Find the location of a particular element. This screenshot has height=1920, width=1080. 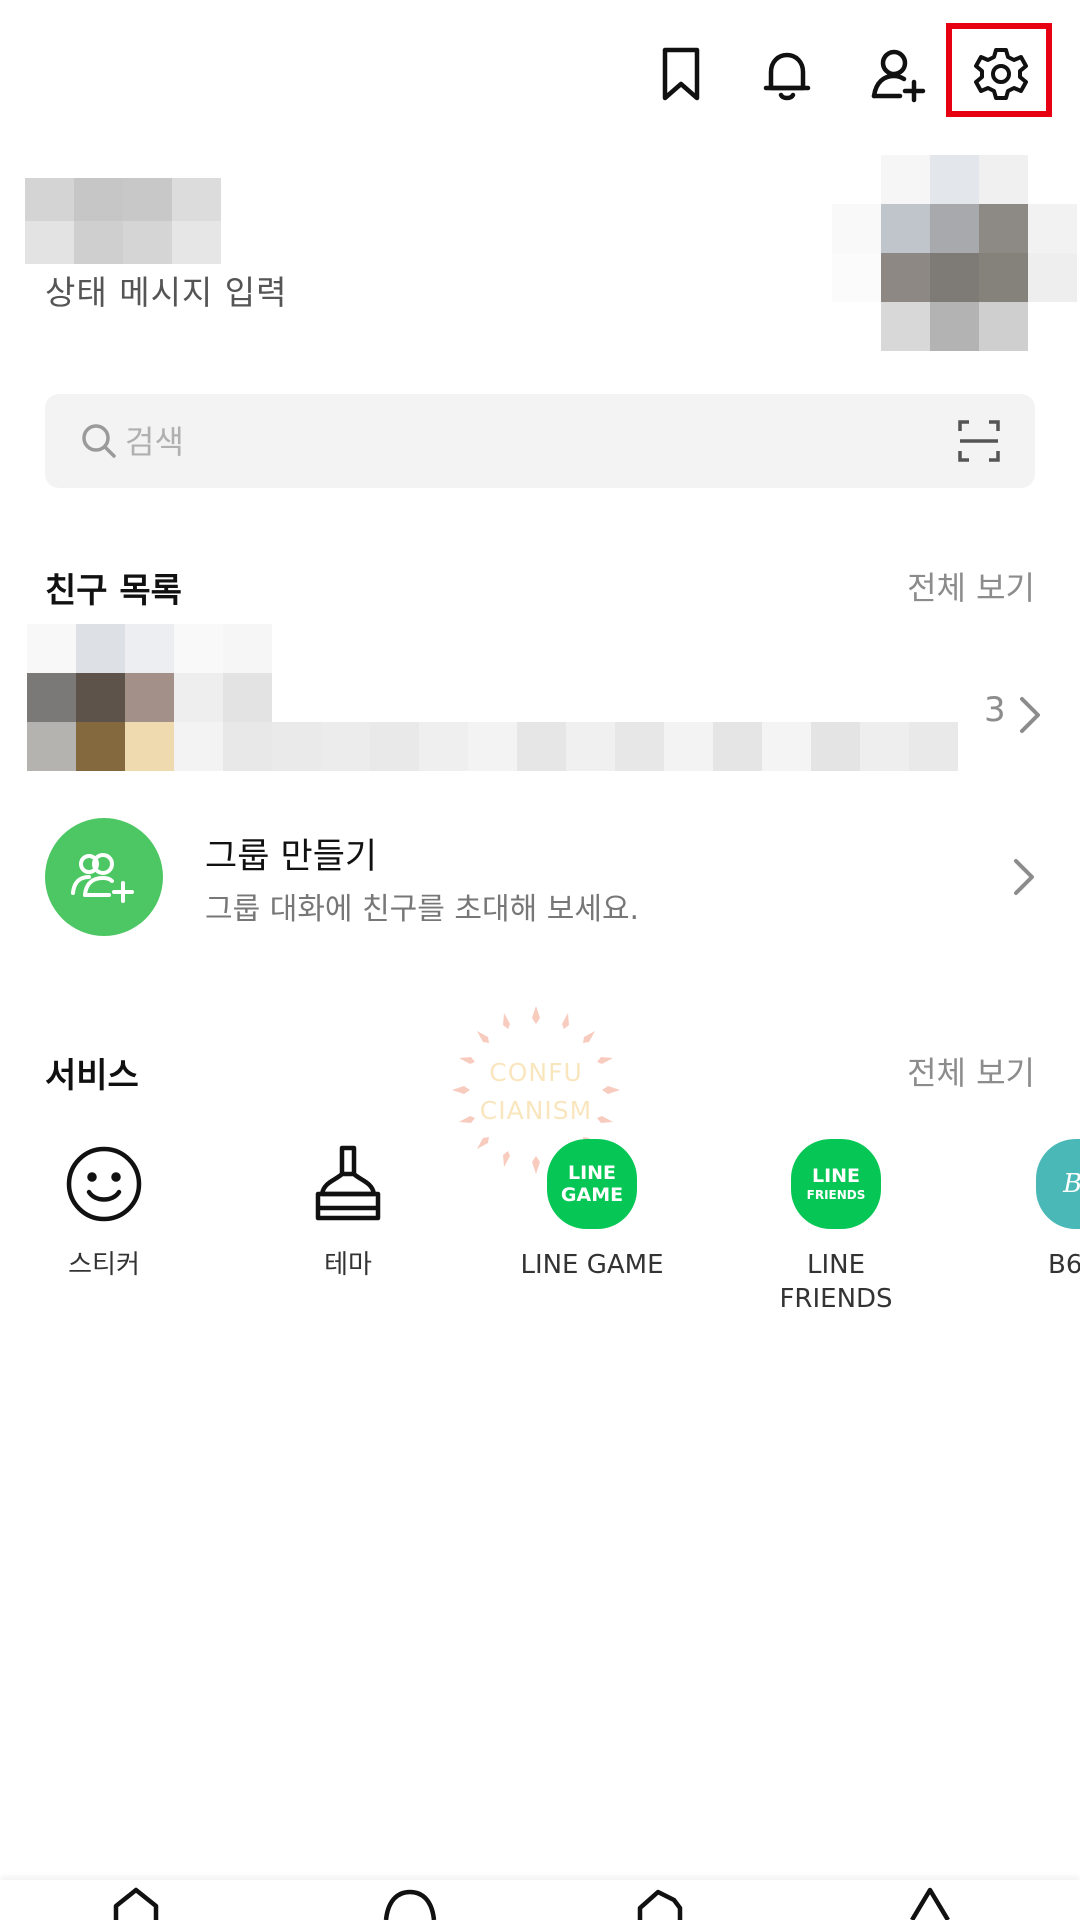

chat-icon is located at coordinates (410, 1903).